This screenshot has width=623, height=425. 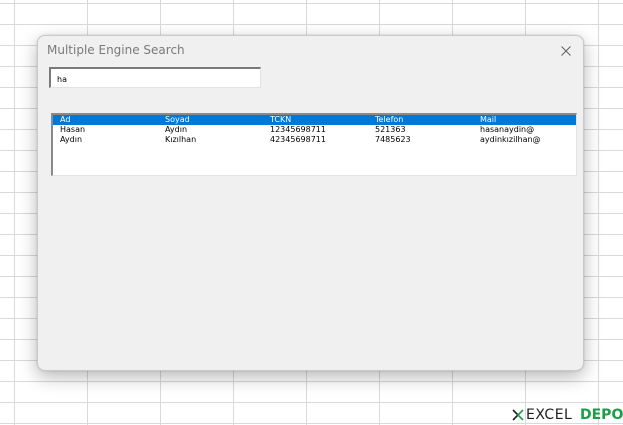 I want to click on column-header-telefon: Telefon, so click(x=389, y=119).